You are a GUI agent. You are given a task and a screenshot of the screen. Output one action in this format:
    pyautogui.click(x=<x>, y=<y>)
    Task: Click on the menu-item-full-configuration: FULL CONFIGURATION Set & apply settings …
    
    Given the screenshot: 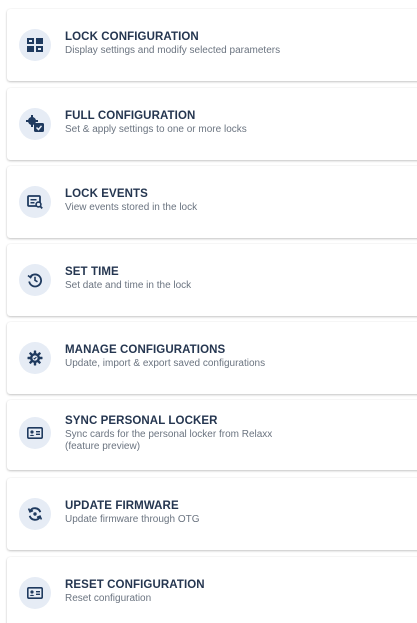 What is the action you would take?
    pyautogui.click(x=212, y=124)
    